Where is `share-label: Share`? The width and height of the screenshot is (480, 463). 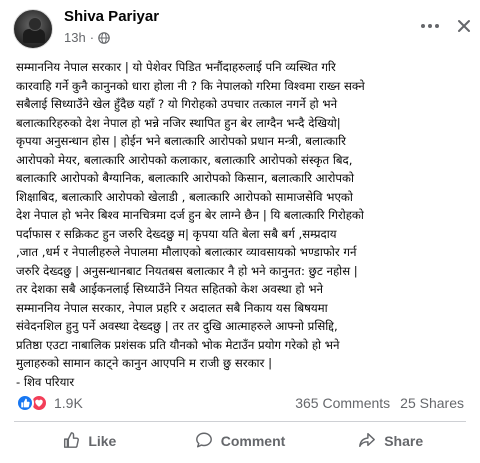 share-label: Share is located at coordinates (404, 441).